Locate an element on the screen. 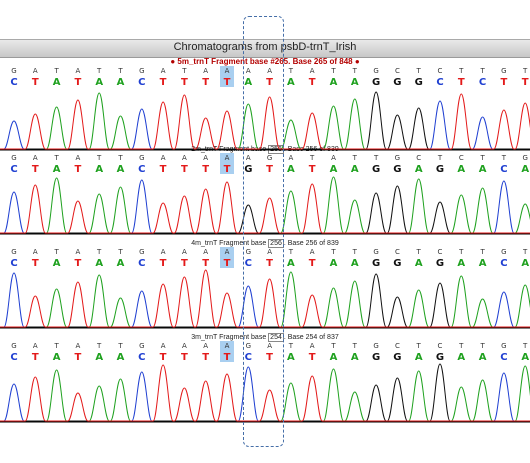 This screenshot has height=463, width=530. column-selection is located at coordinates (263, 231).